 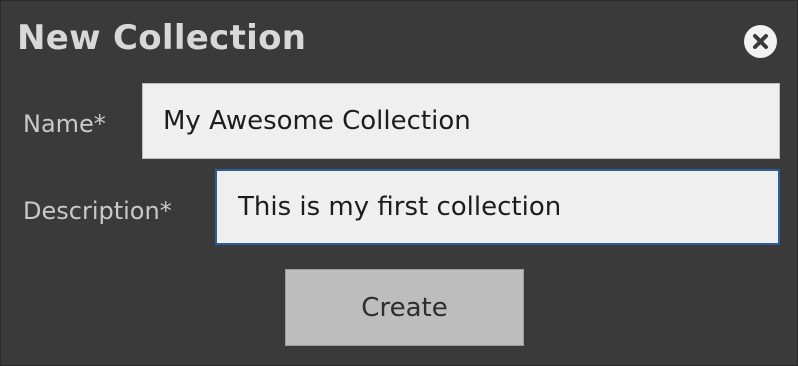 I want to click on name-label: Name*, so click(x=64, y=124).